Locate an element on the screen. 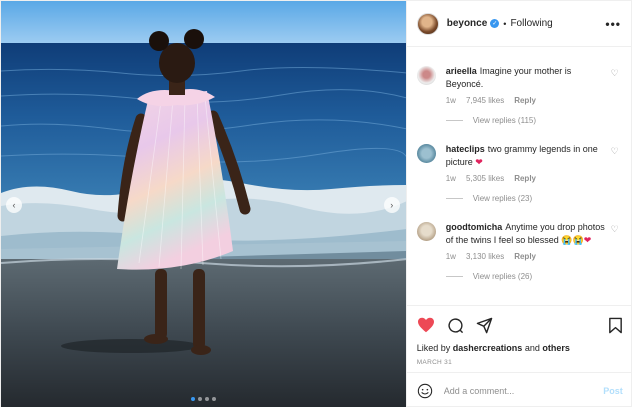 Image resolution: width=632 pixels, height=407 pixels. view-replies-label: View replies (26) is located at coordinates (502, 276).